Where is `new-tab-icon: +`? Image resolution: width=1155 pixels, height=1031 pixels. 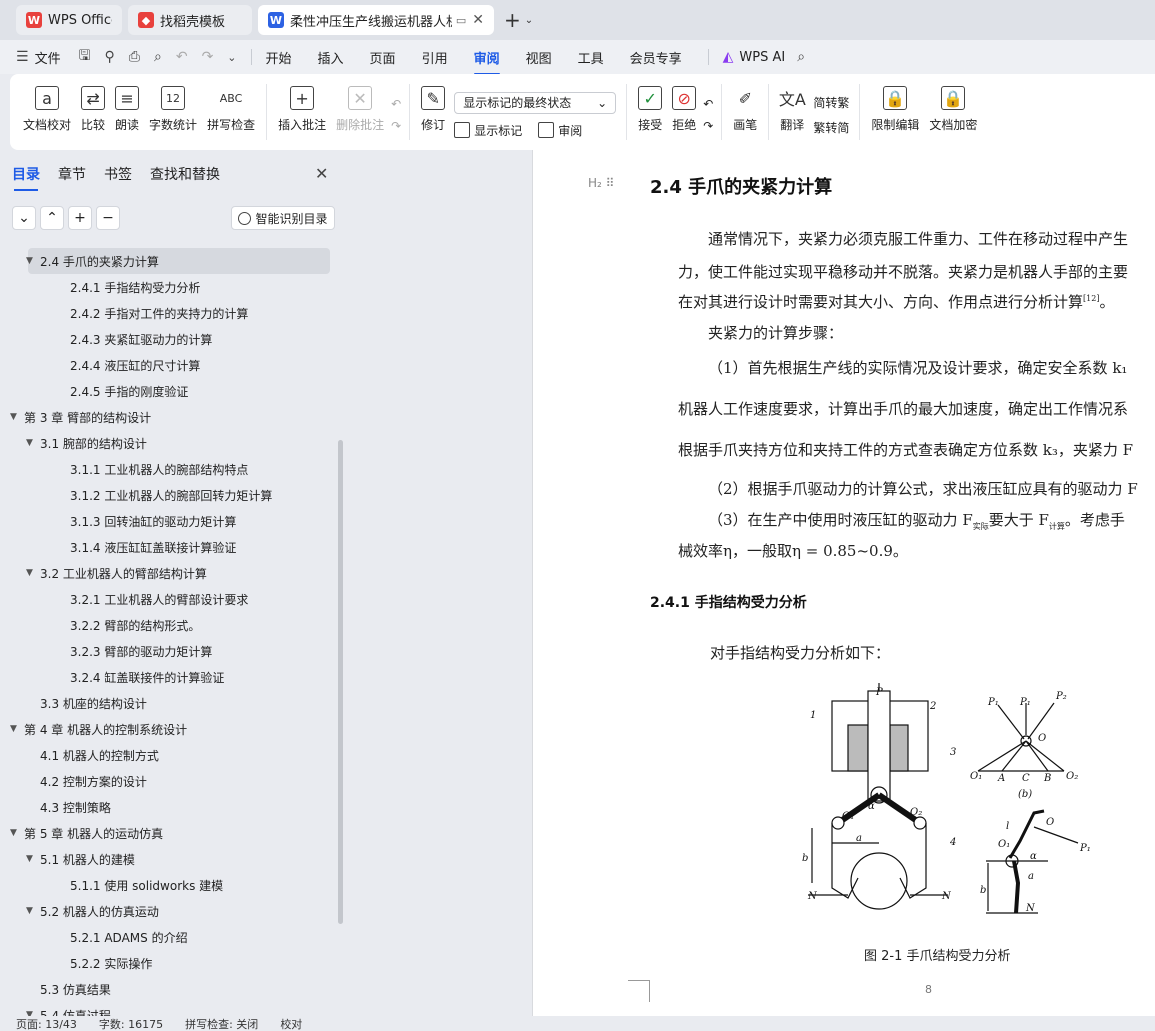
new-tab-icon: + is located at coordinates (512, 20).